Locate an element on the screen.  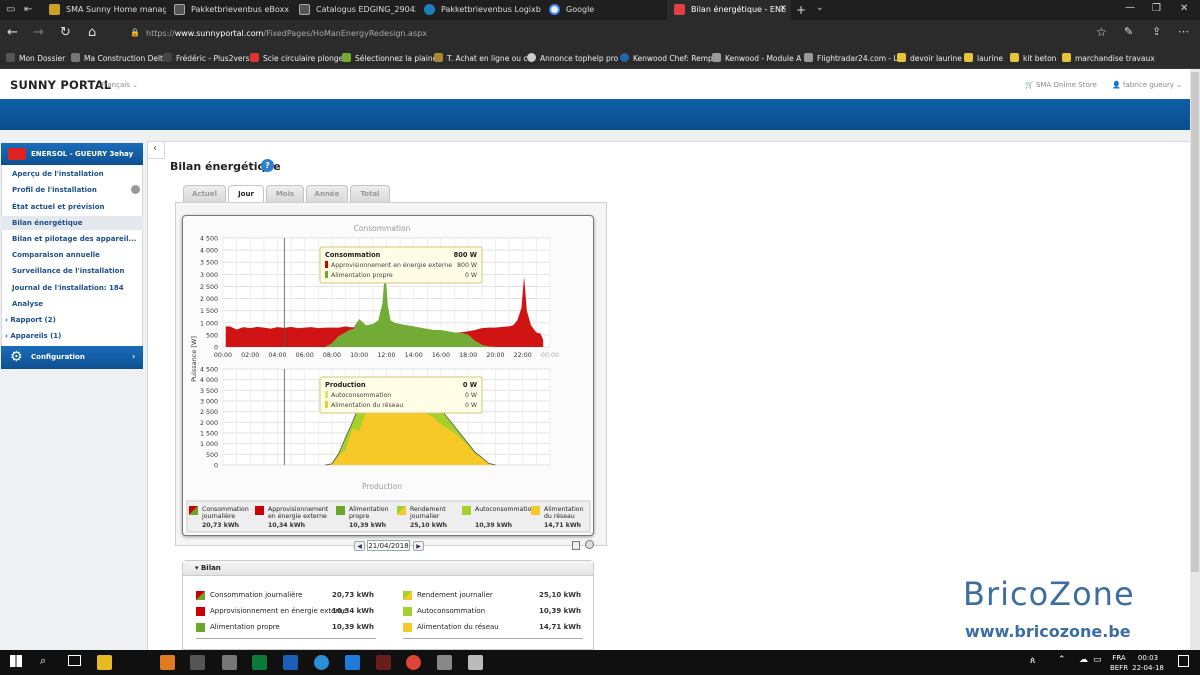
favorite-link: Frédéric - Plus2vers is located at coordinates (206, 58).